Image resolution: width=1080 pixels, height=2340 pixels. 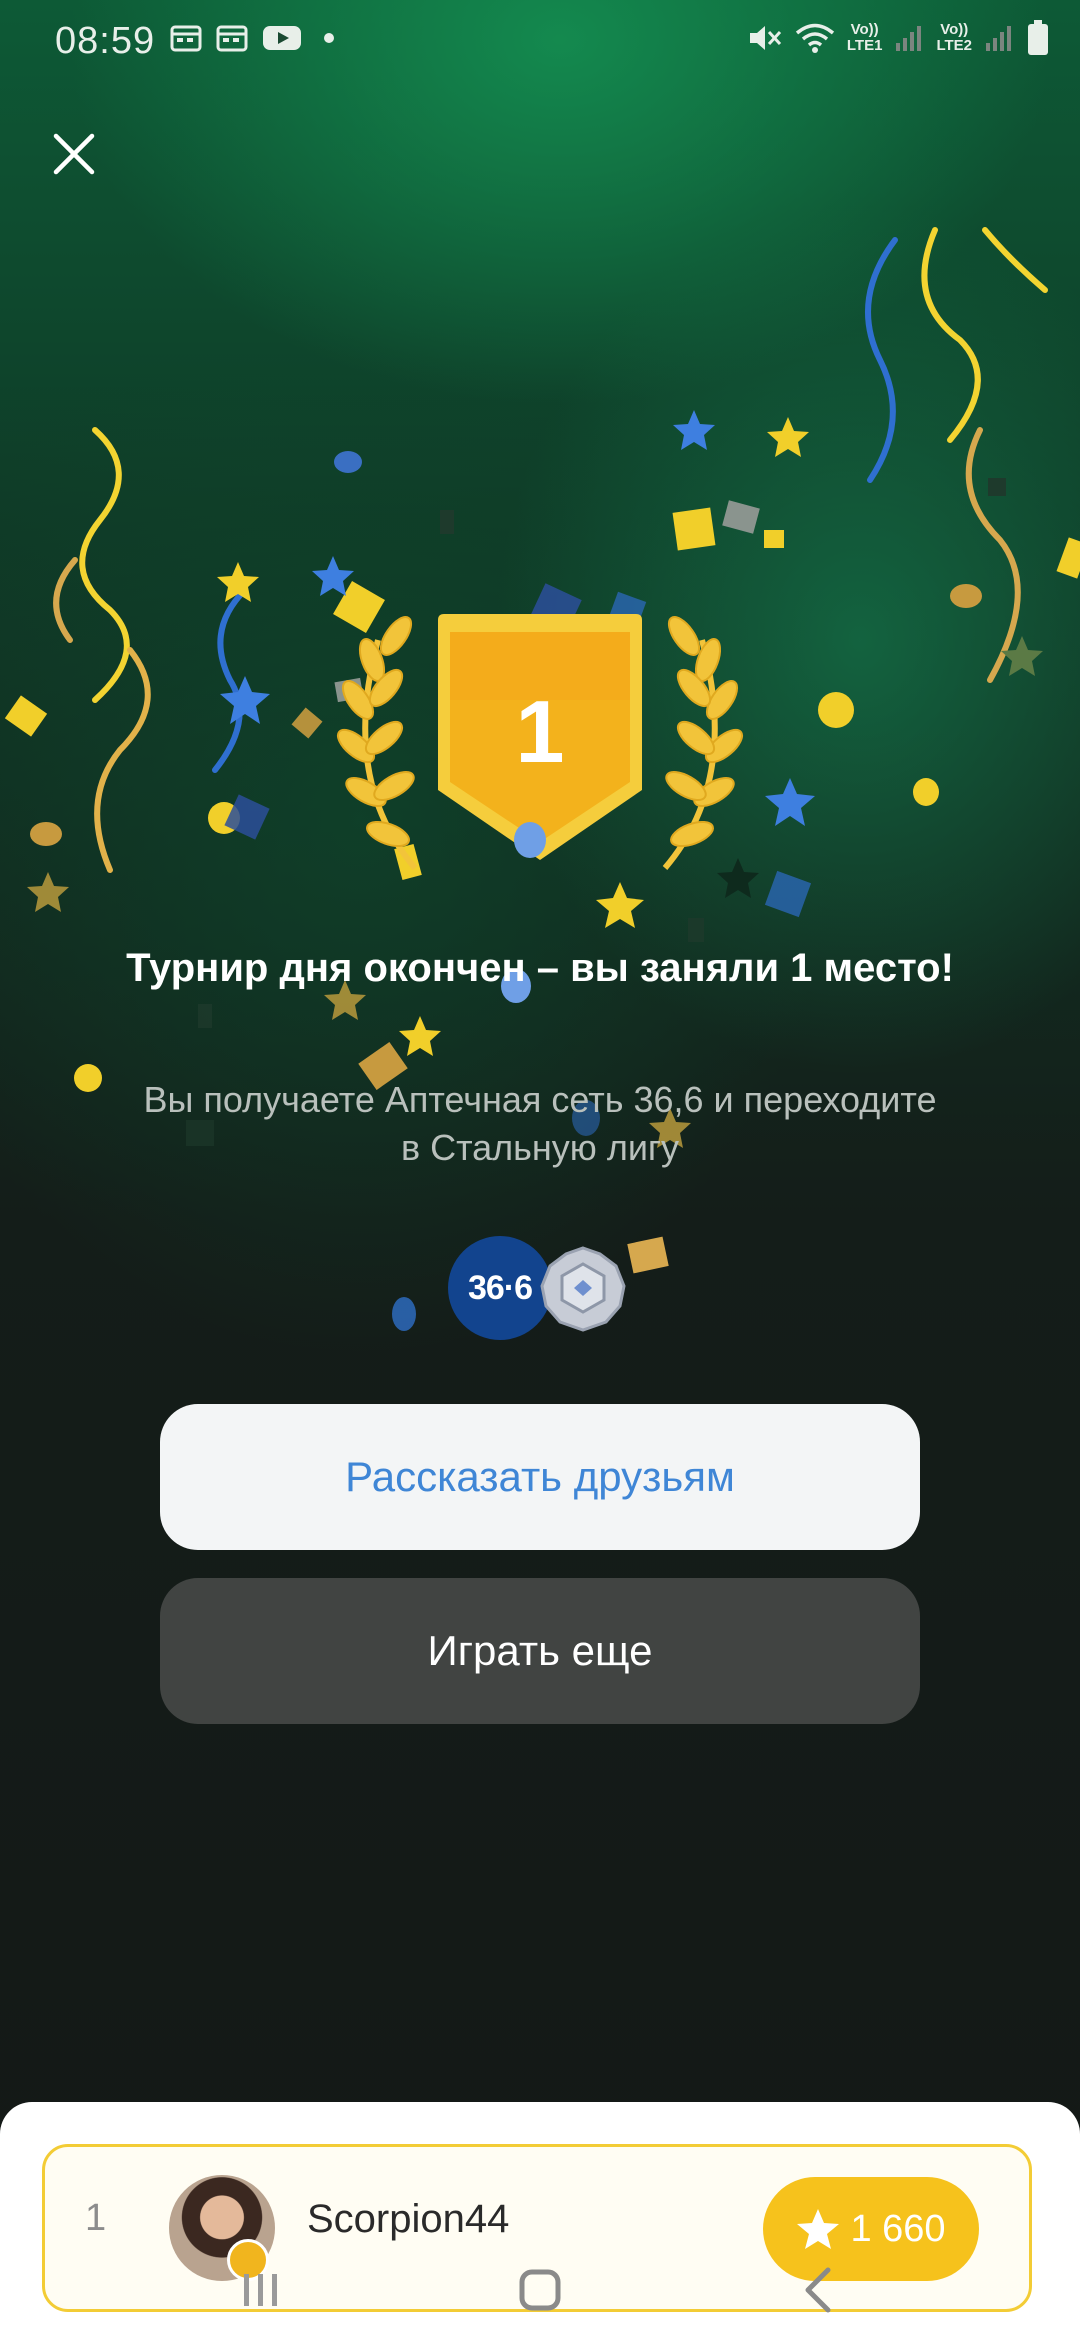 I want to click on sim2-indicator: Vo)) LTE2, so click(x=954, y=37).